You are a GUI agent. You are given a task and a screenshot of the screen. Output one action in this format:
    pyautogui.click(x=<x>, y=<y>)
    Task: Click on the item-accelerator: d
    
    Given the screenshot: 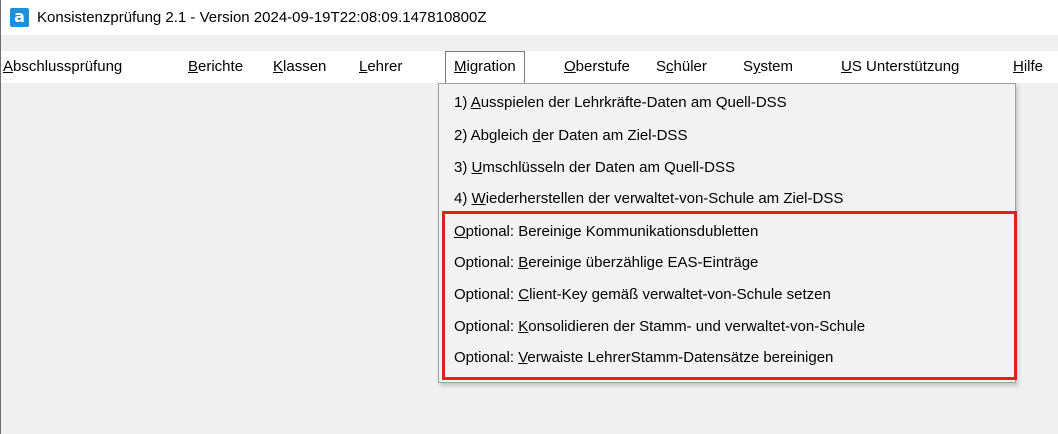 What is the action you would take?
    pyautogui.click(x=536, y=135)
    